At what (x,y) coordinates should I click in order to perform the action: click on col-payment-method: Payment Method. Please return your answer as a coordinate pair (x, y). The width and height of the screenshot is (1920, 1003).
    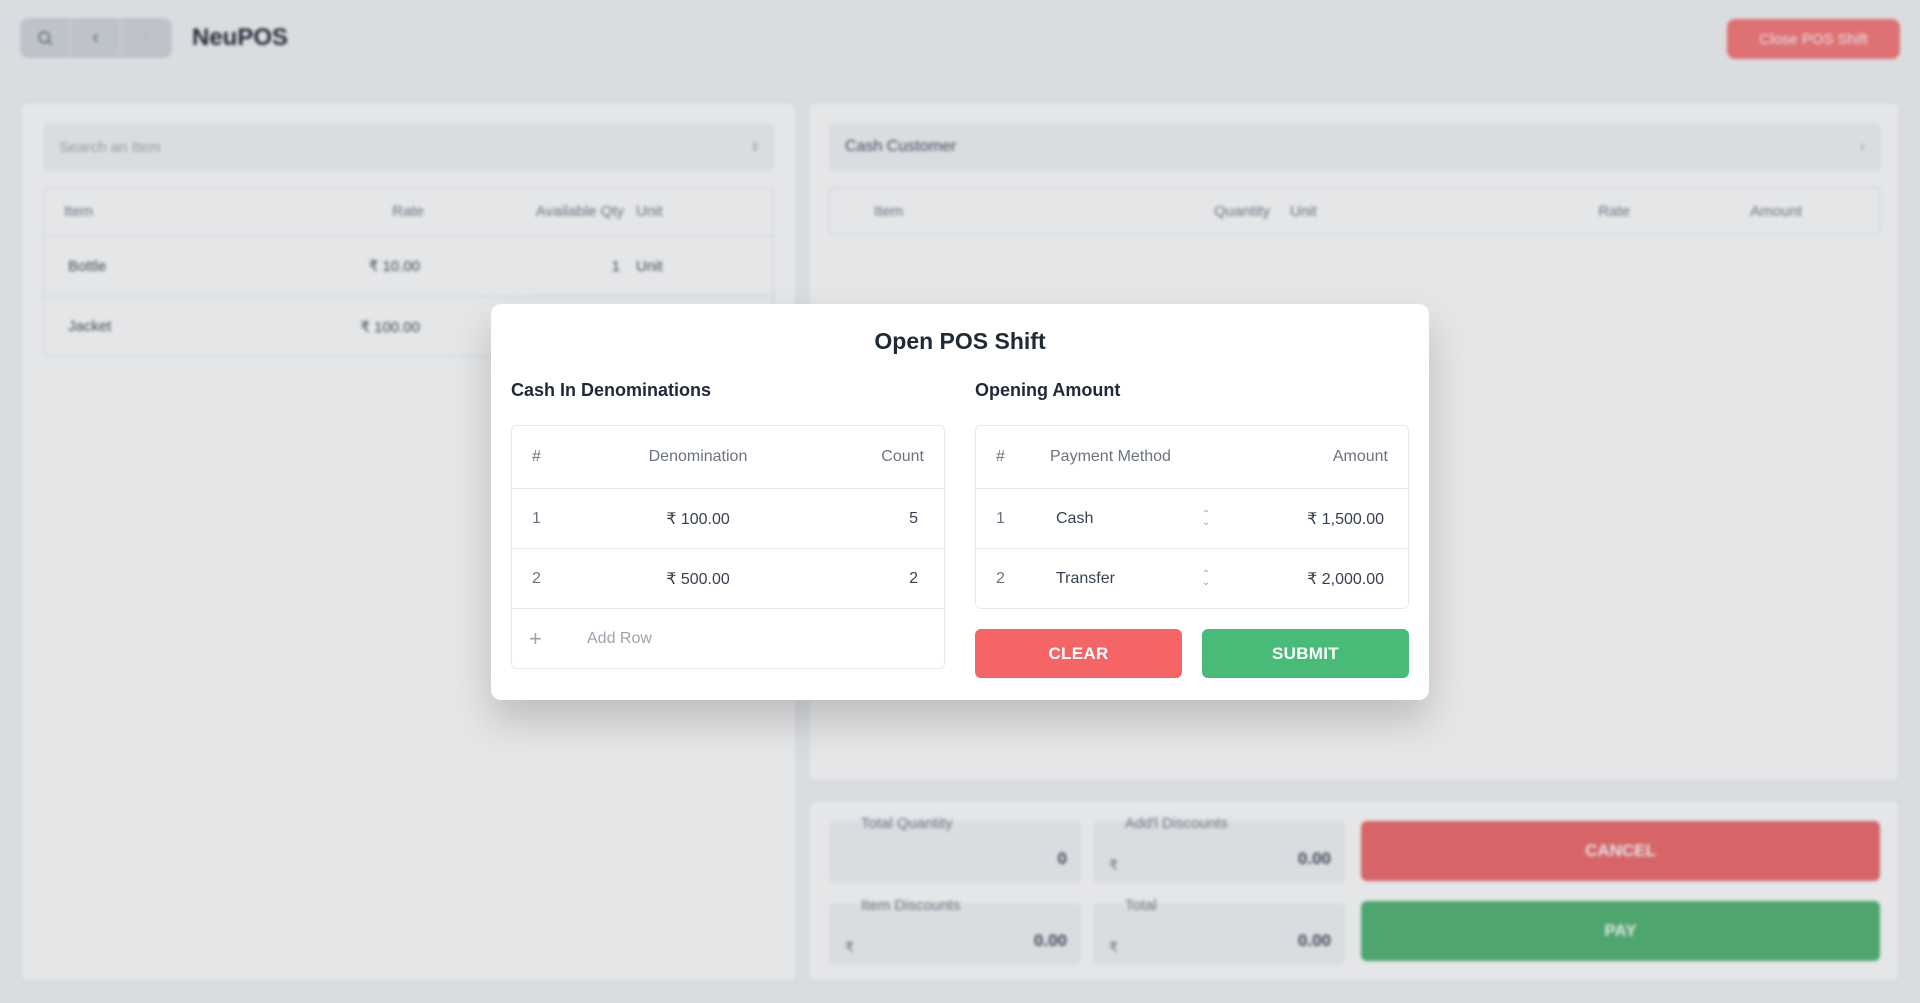
    Looking at the image, I should click on (1110, 456).